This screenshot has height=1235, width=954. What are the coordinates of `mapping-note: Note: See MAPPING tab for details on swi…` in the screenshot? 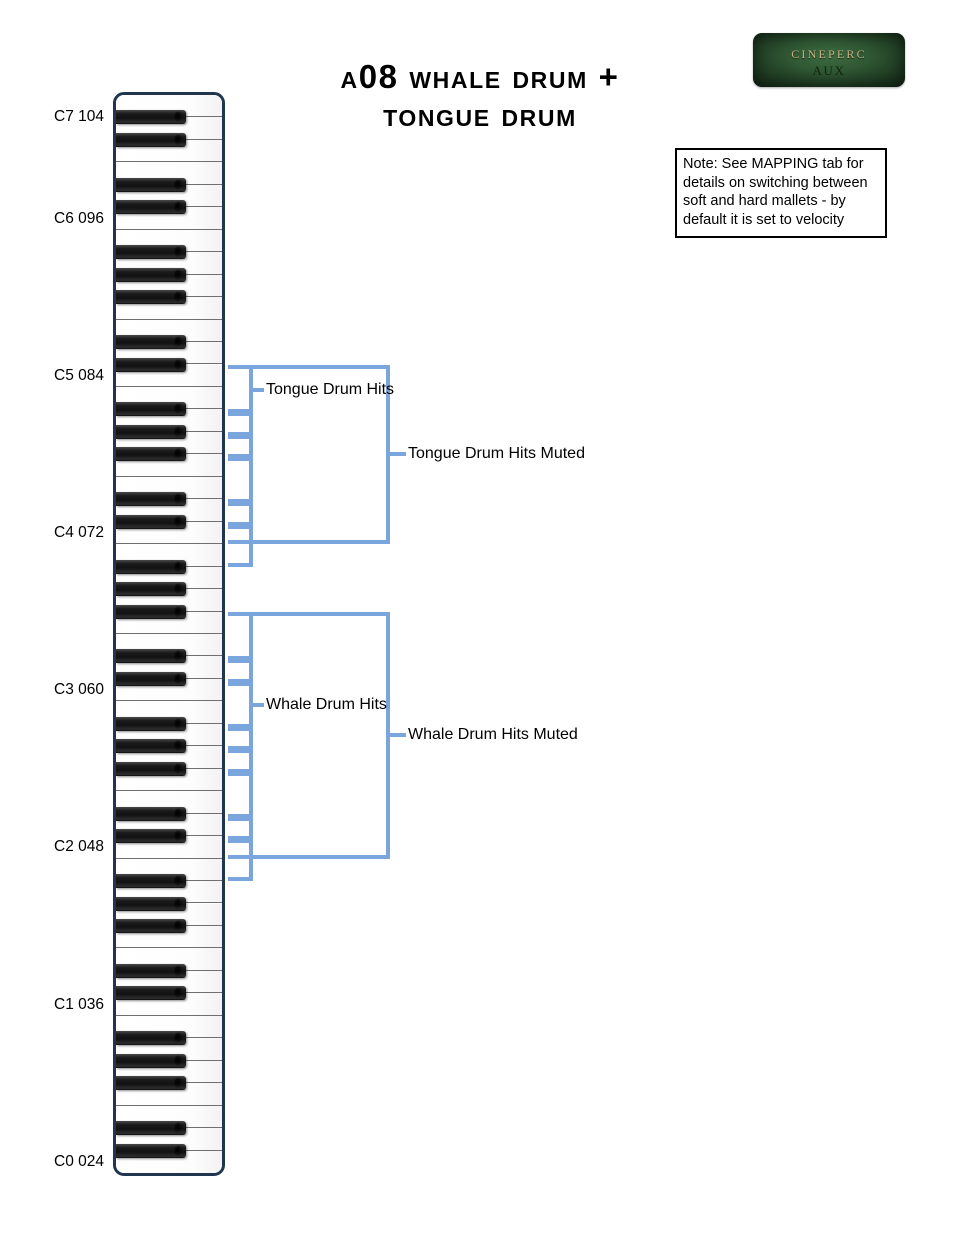 It's located at (781, 193).